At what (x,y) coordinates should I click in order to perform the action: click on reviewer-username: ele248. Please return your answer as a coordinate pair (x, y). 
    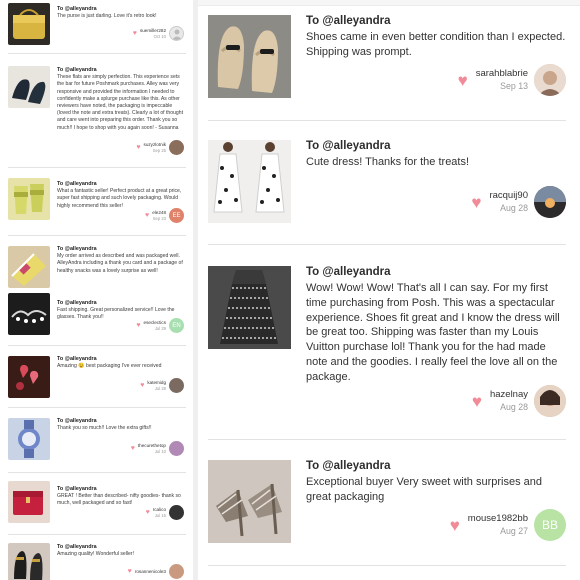
    Looking at the image, I should click on (159, 212).